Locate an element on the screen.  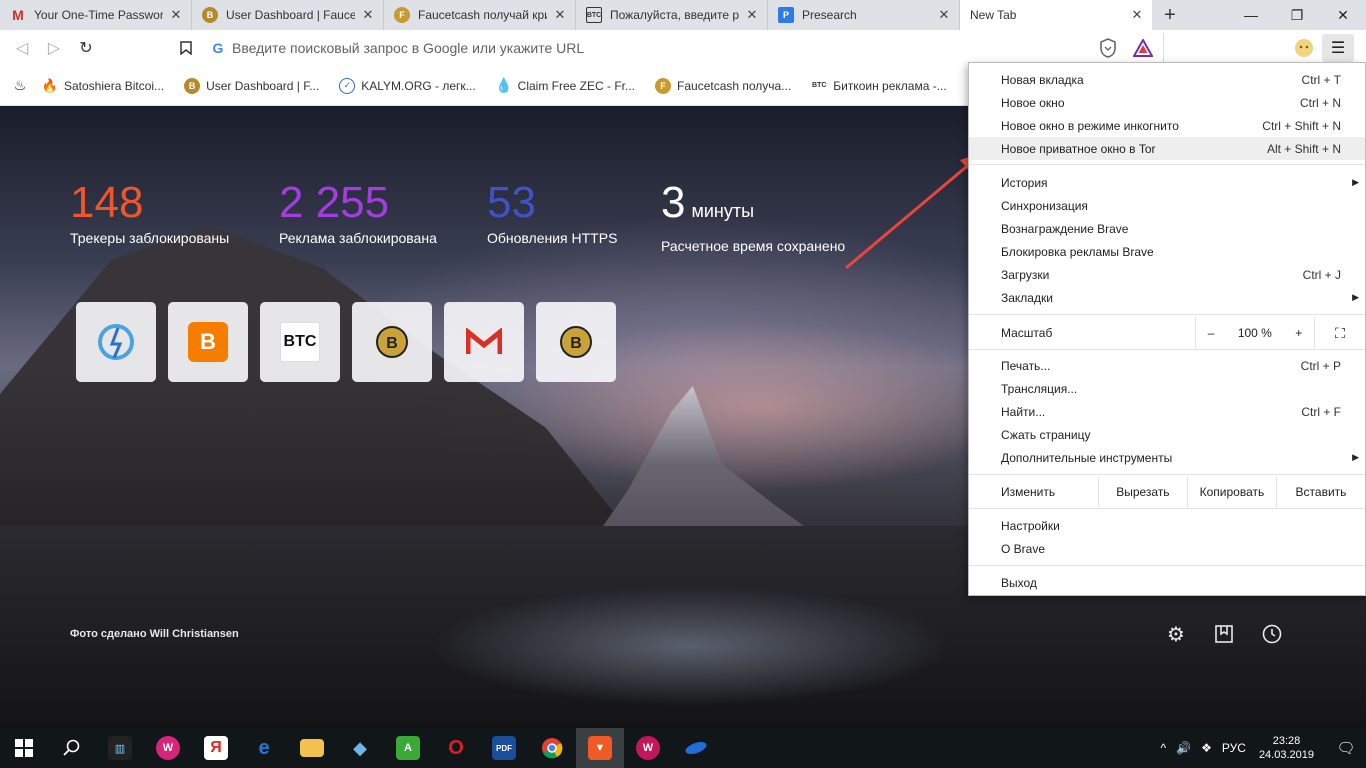
tab-new-tab: New Tab ✕ is located at coordinates (1056, 15).